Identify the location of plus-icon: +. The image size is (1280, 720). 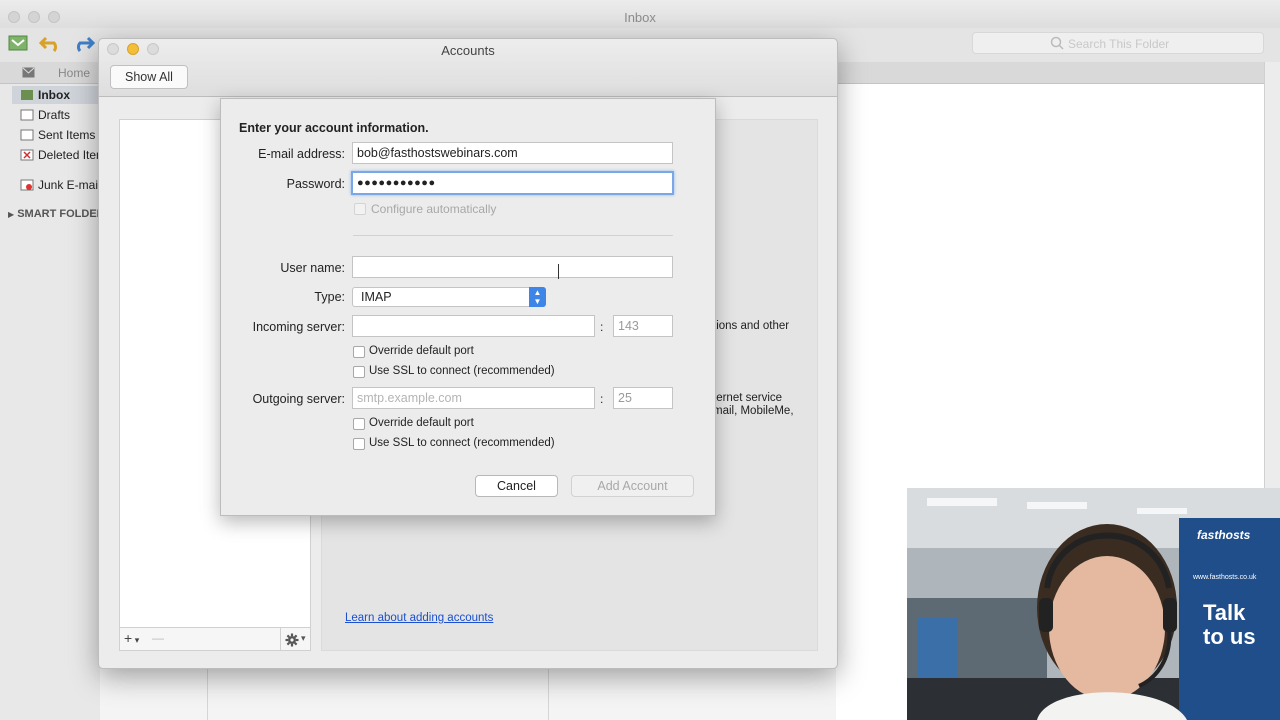
(128, 638).